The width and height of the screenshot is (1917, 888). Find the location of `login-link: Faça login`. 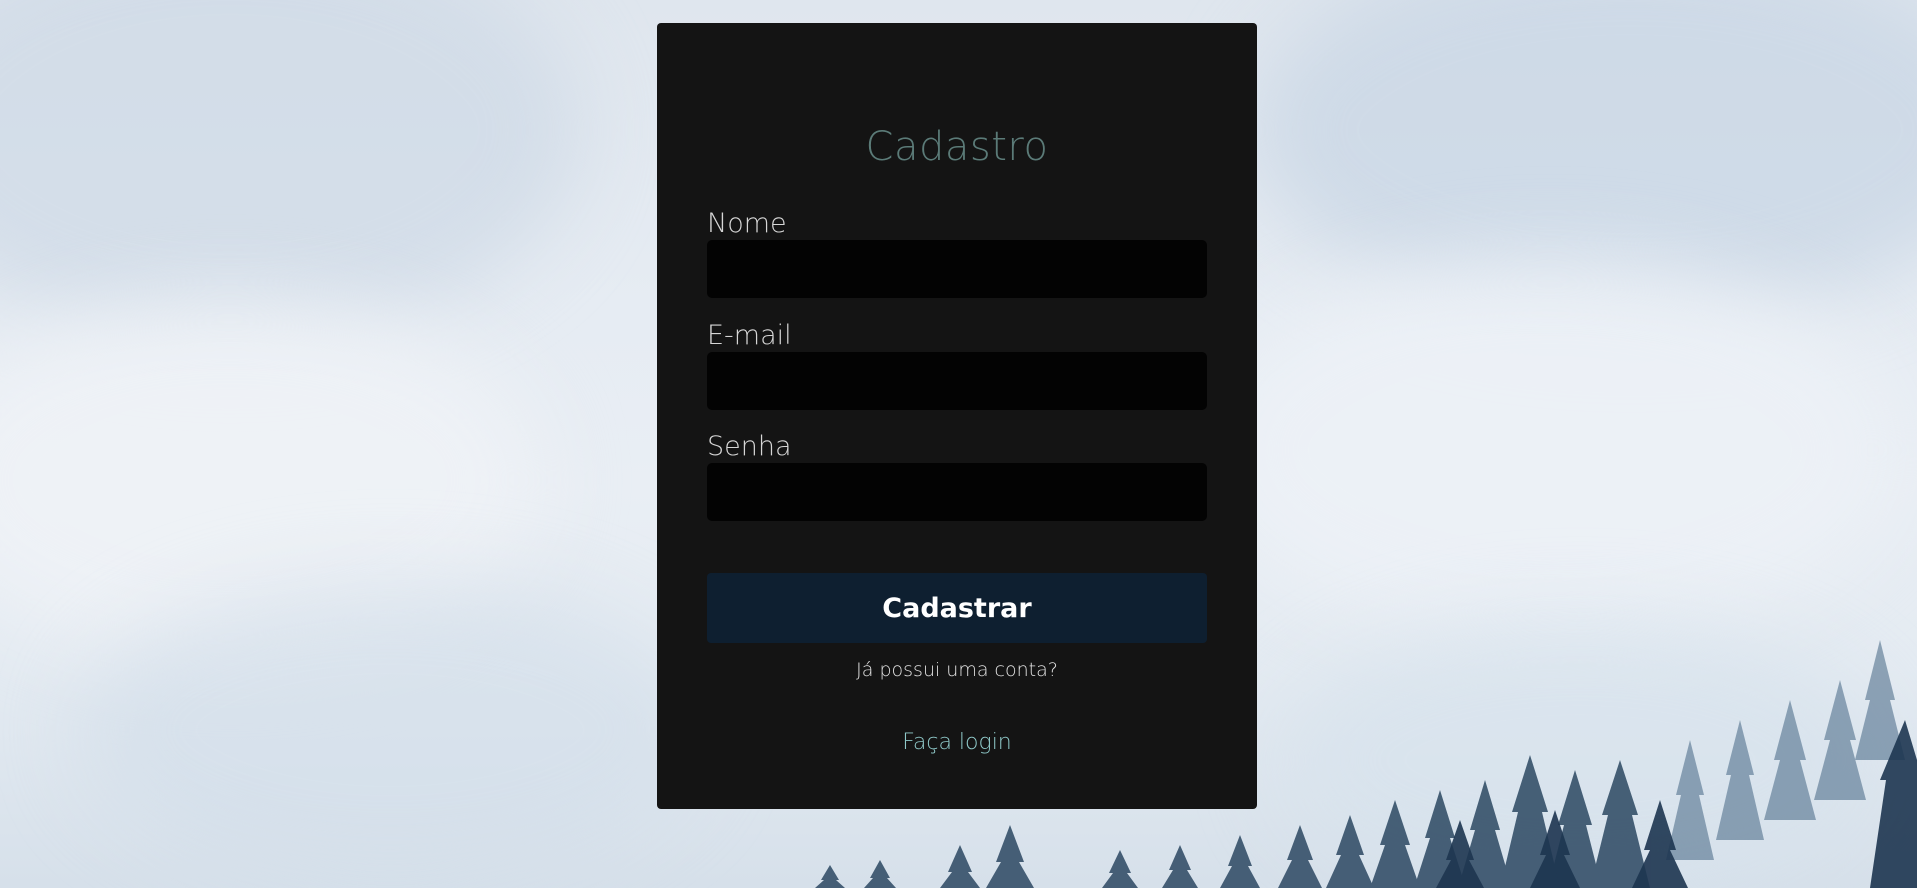

login-link: Faça login is located at coordinates (957, 742).